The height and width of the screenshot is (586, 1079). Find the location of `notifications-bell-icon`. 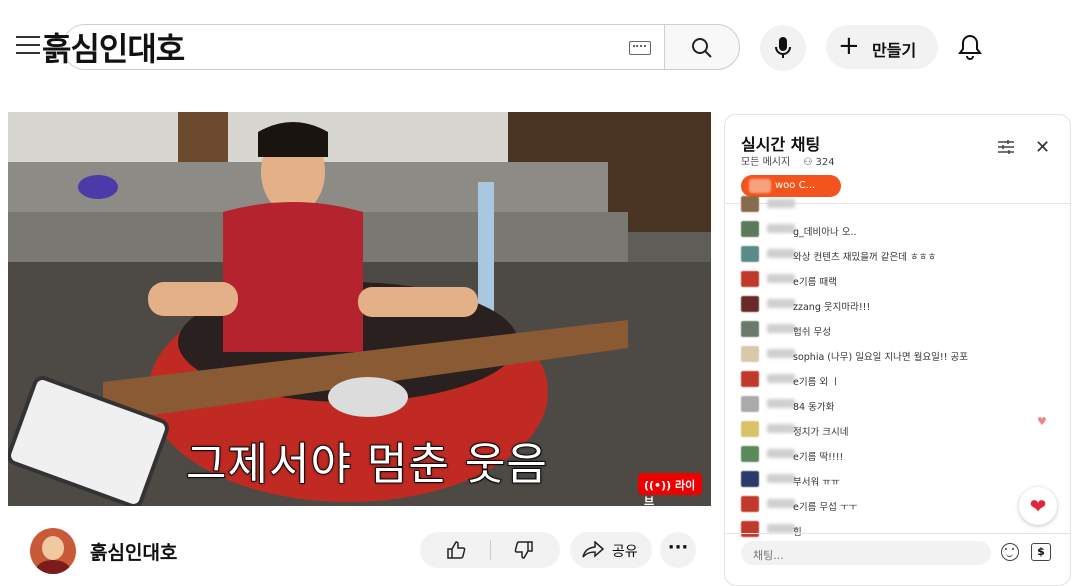

notifications-bell-icon is located at coordinates (970, 47).